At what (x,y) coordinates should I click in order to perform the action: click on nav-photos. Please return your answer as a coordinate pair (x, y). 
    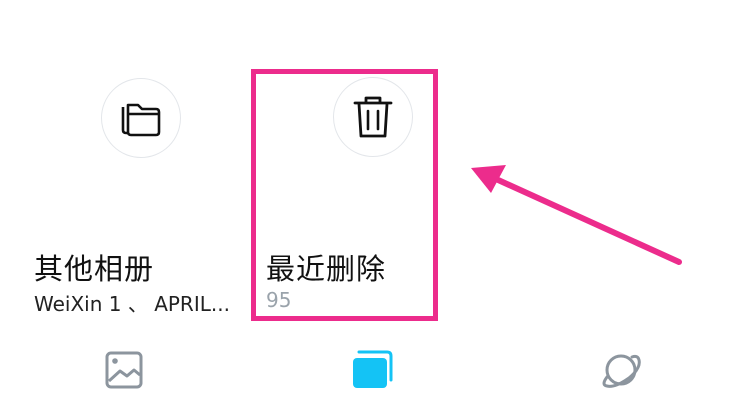
    Looking at the image, I should click on (124, 370).